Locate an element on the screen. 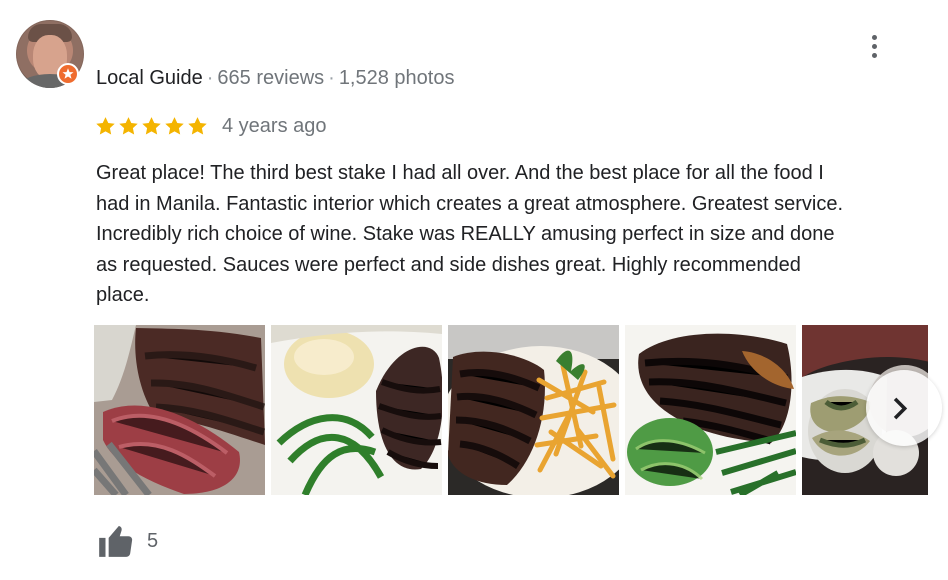 This screenshot has height=580, width=948. local-guide-badge-icon is located at coordinates (68, 74).